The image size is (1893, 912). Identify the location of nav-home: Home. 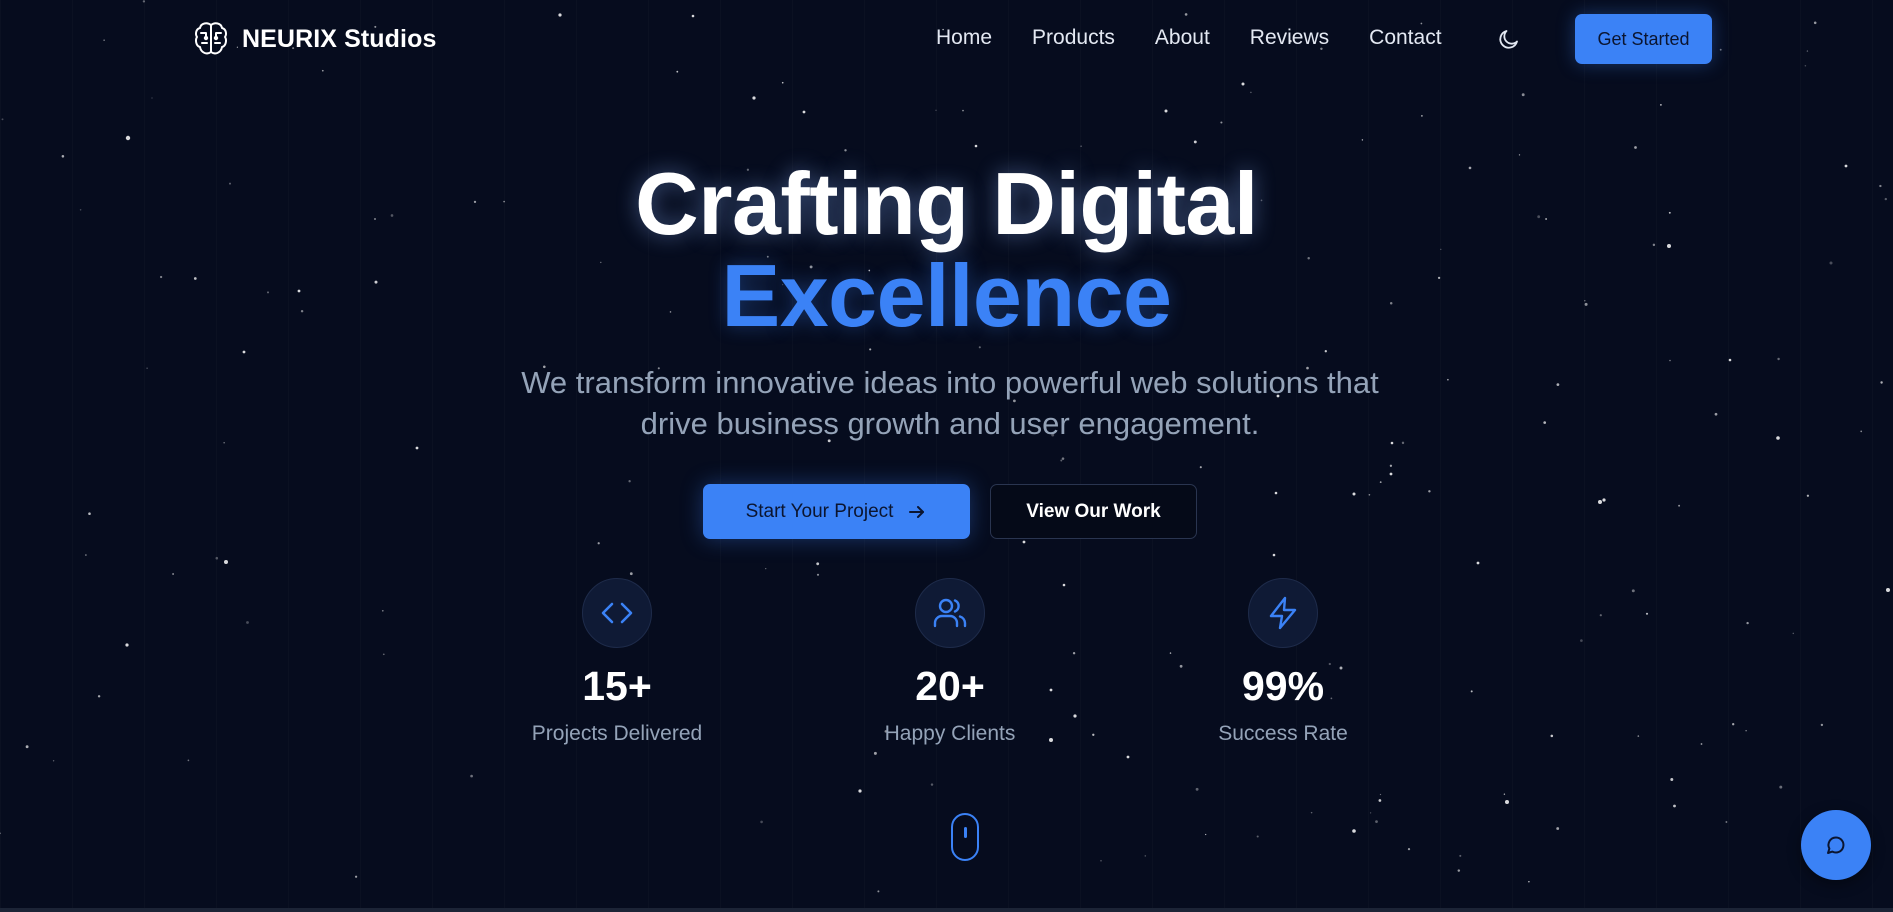
(964, 38).